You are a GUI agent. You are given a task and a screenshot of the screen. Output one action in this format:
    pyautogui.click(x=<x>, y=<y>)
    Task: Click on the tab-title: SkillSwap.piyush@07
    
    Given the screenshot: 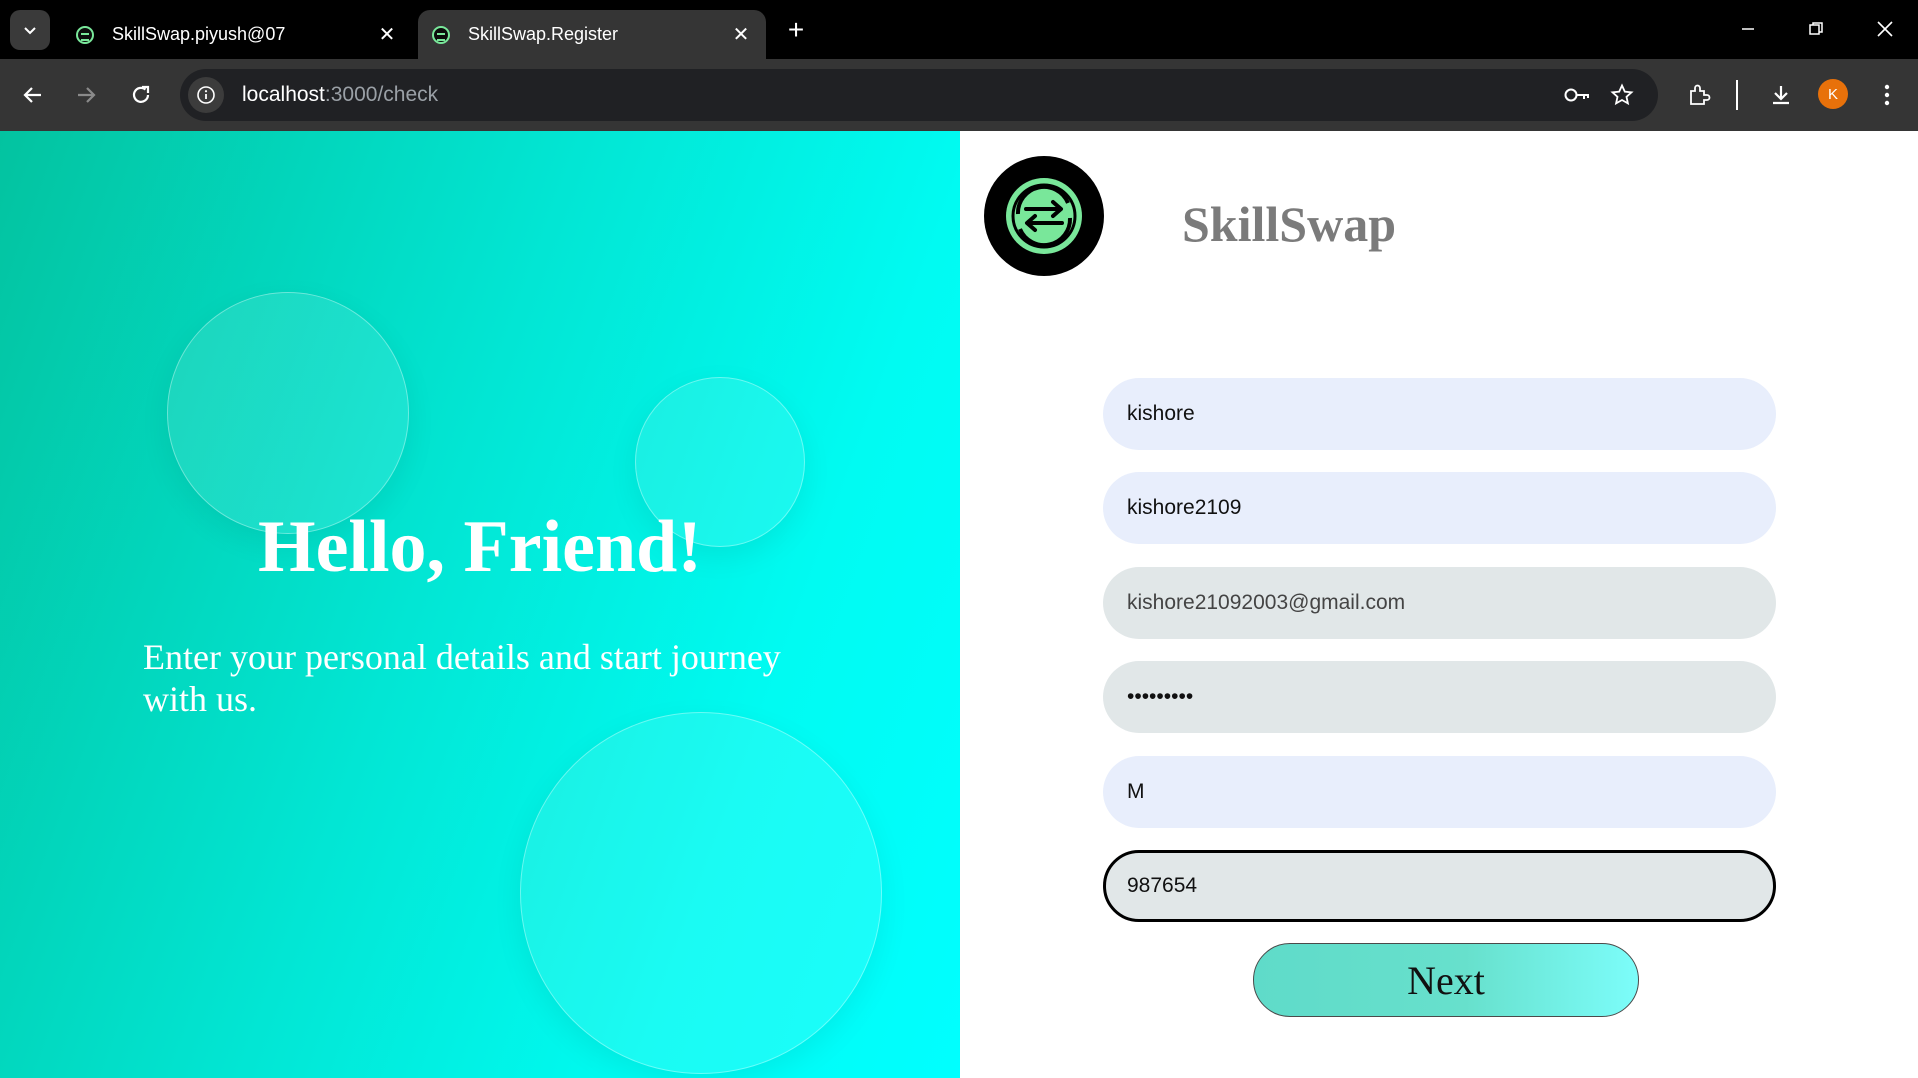 What is the action you would take?
    pyautogui.click(x=199, y=34)
    